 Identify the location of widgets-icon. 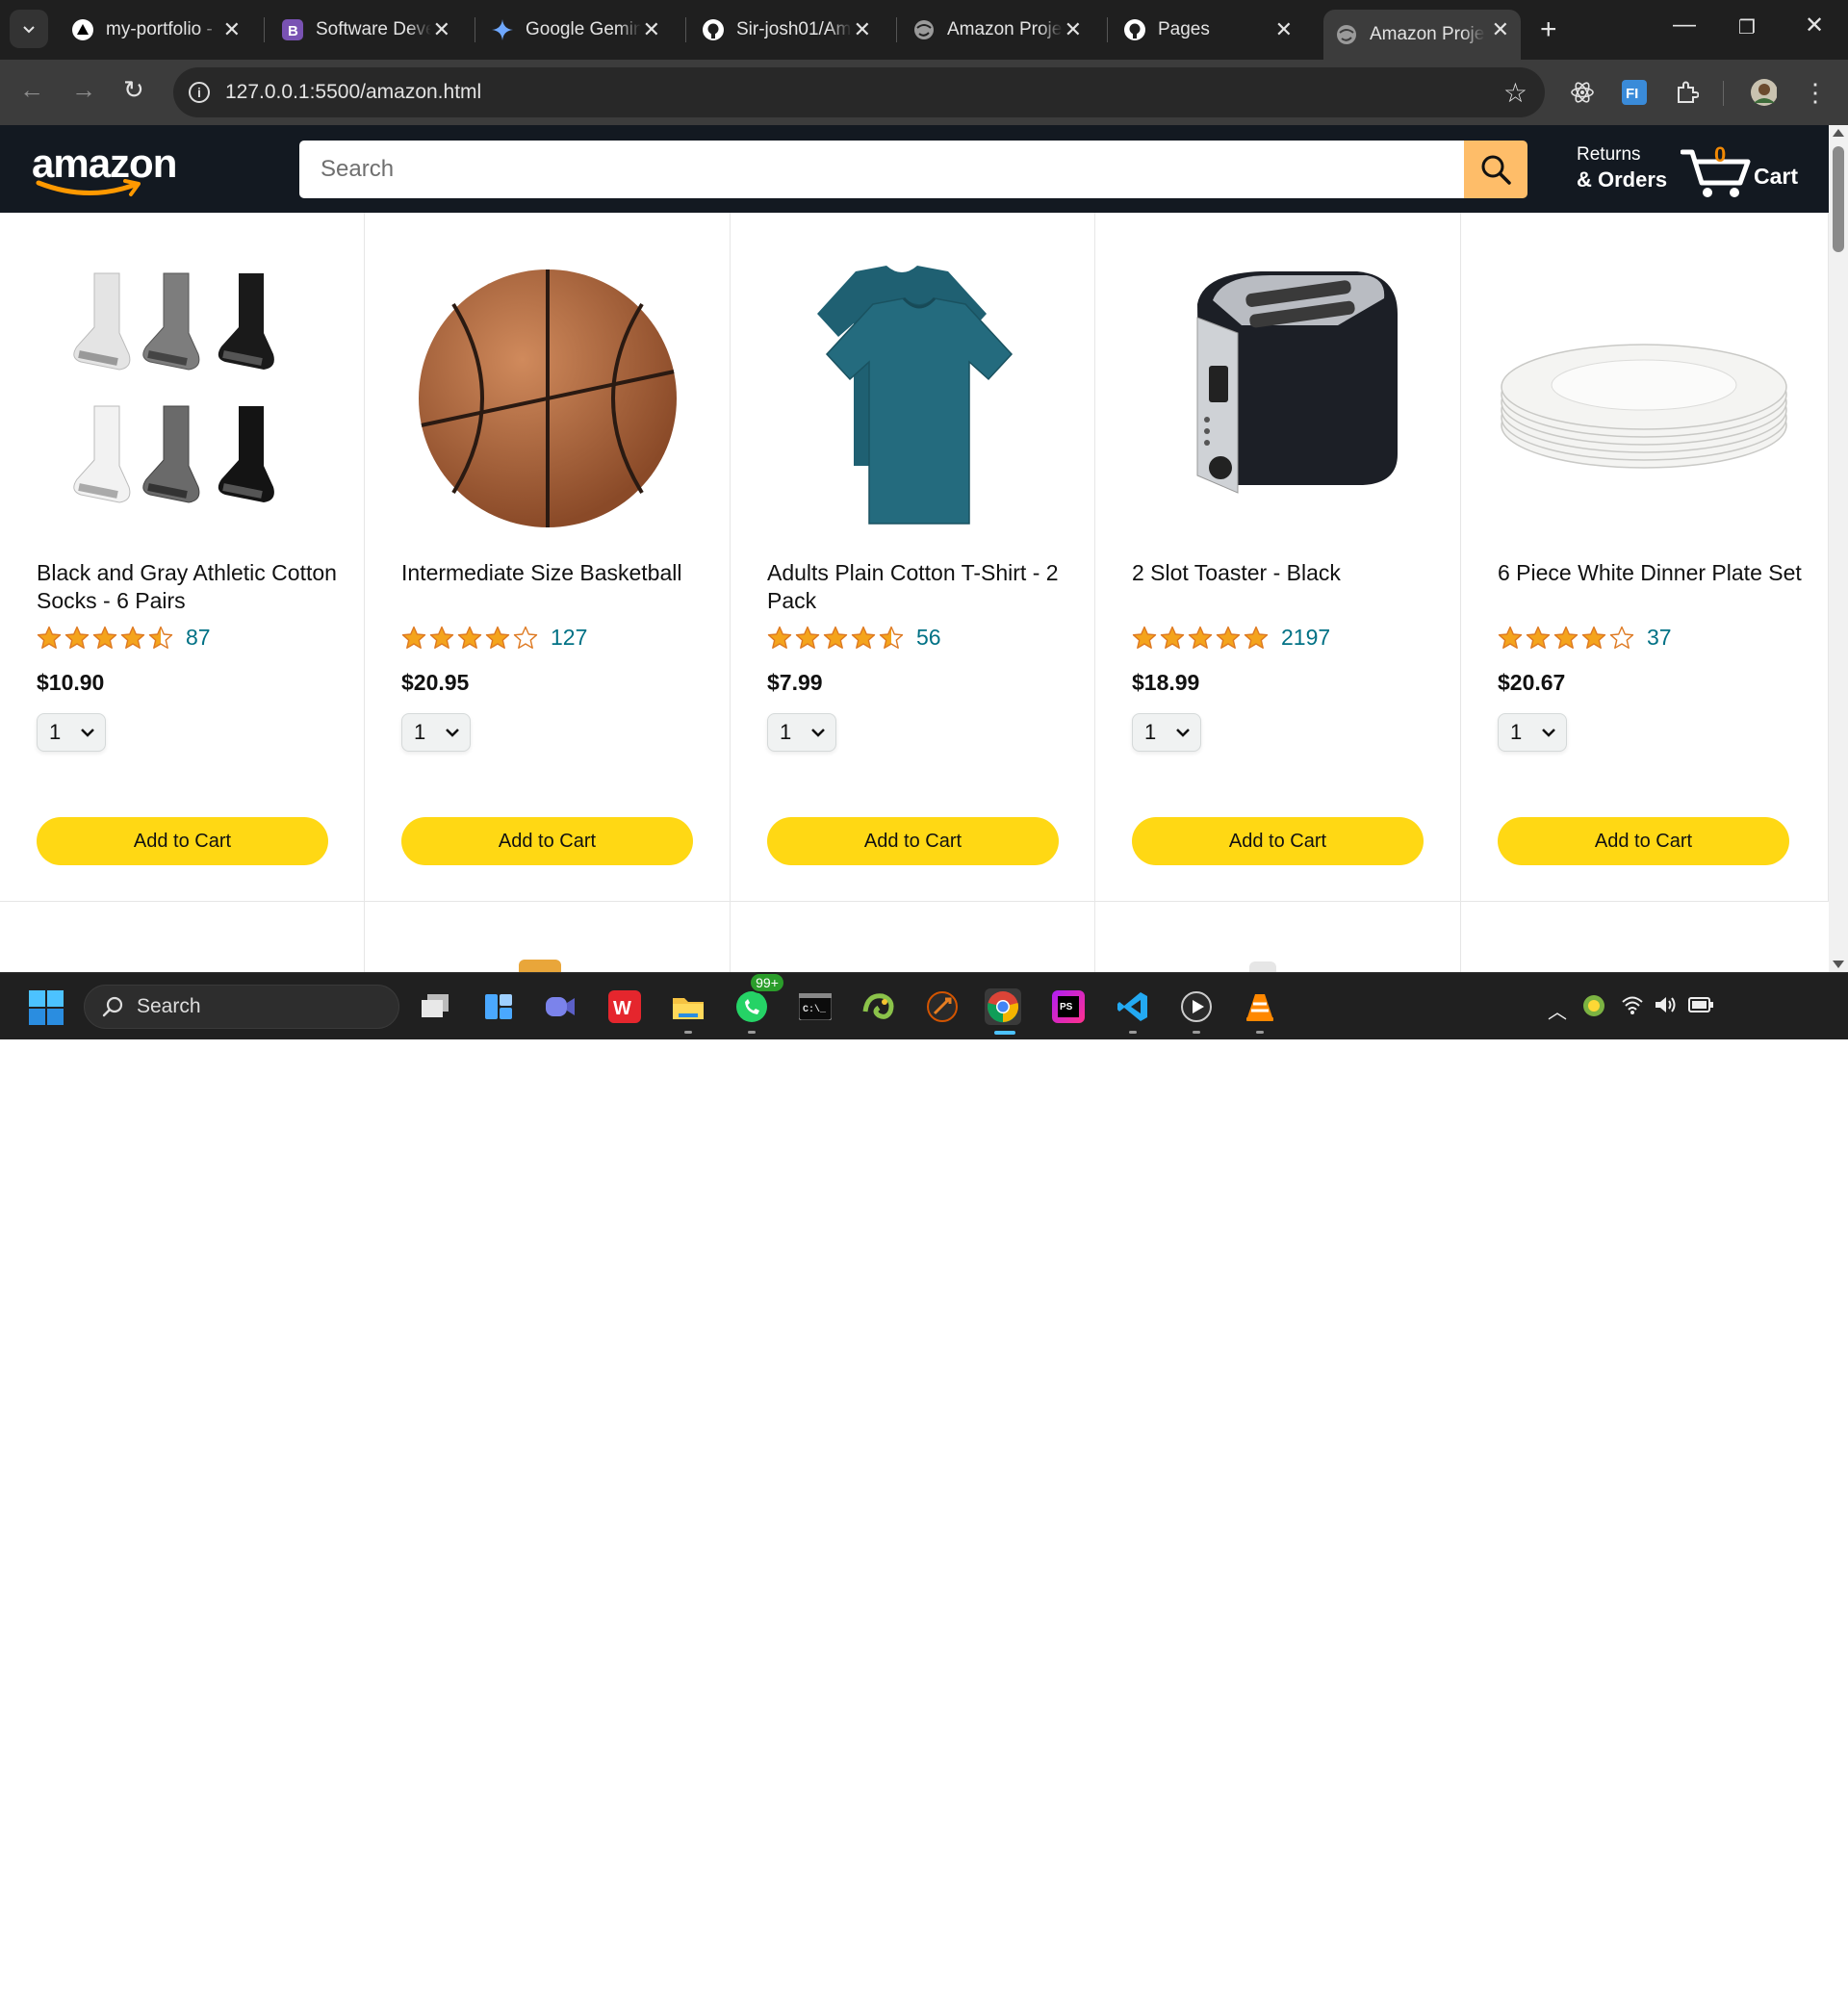
(498, 1006).